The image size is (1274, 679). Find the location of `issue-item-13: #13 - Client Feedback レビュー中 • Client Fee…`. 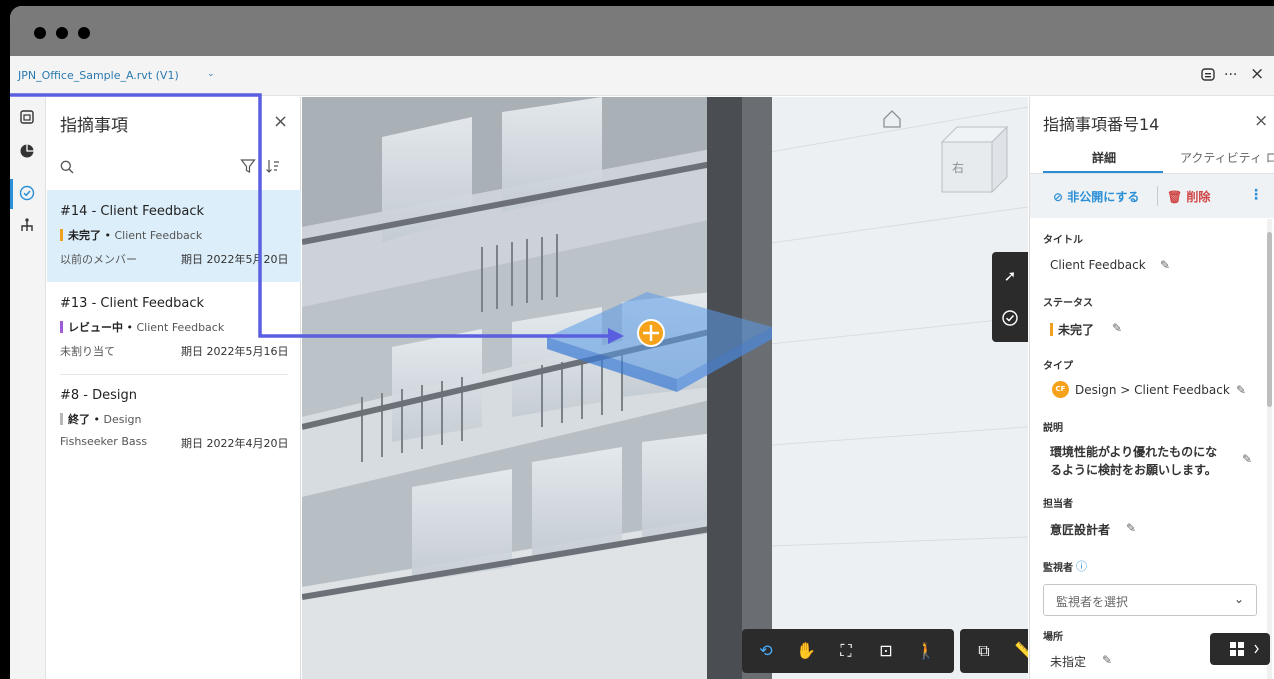

issue-item-13: #13 - Client Feedback レビュー中 • Client Fee… is located at coordinates (174, 328).